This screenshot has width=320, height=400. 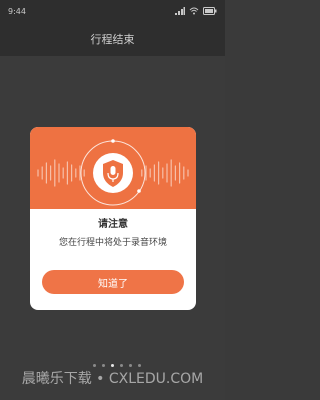 I want to click on title-bar: 行程结束, so click(x=112, y=39).